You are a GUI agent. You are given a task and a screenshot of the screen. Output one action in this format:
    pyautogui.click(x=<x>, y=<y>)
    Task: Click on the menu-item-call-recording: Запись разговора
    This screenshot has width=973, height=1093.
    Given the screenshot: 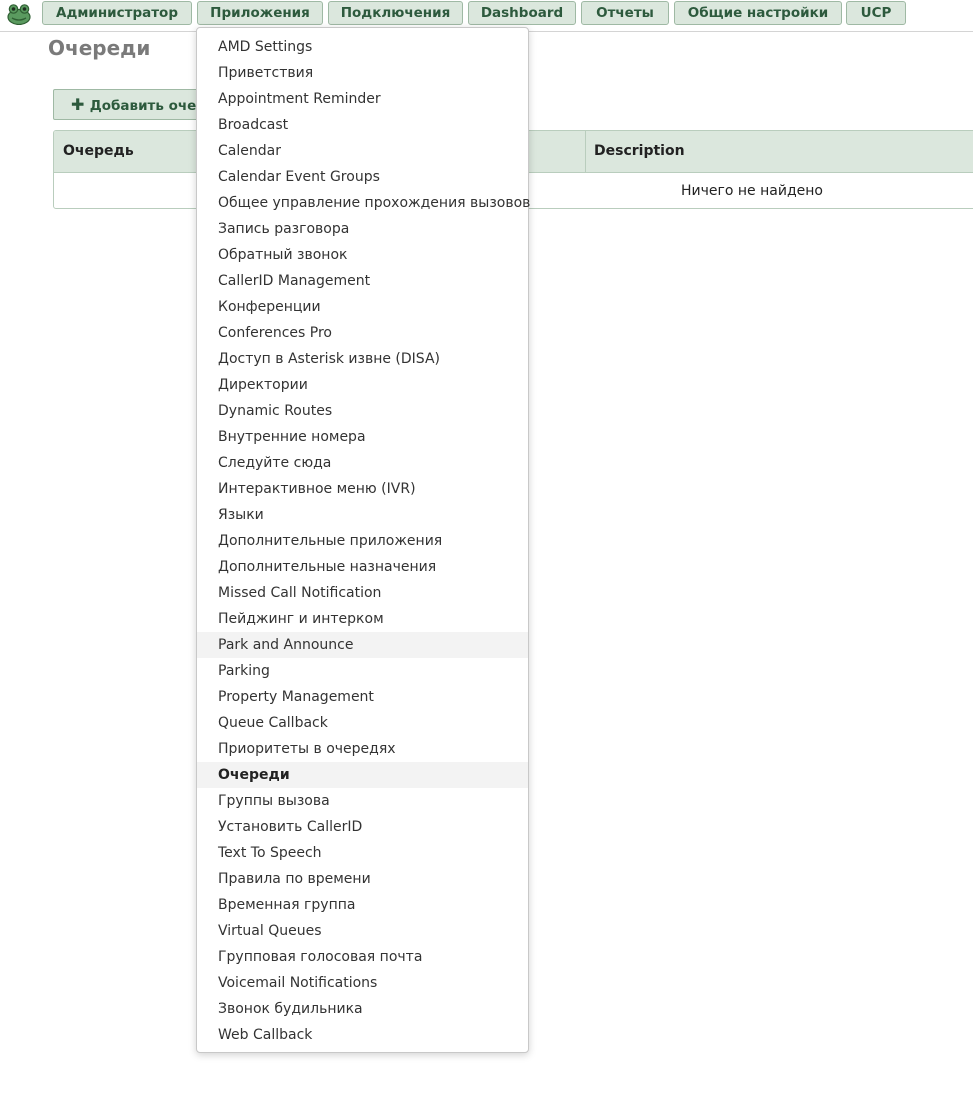 What is the action you would take?
    pyautogui.click(x=362, y=229)
    